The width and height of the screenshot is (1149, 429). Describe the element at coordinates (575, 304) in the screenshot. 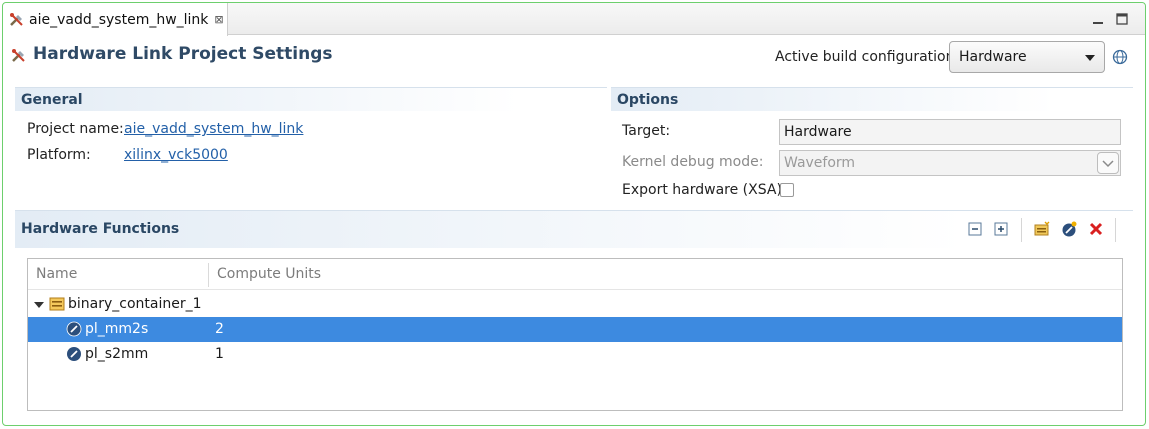

I see `tree-row-binary-container: binary_container_1` at that location.